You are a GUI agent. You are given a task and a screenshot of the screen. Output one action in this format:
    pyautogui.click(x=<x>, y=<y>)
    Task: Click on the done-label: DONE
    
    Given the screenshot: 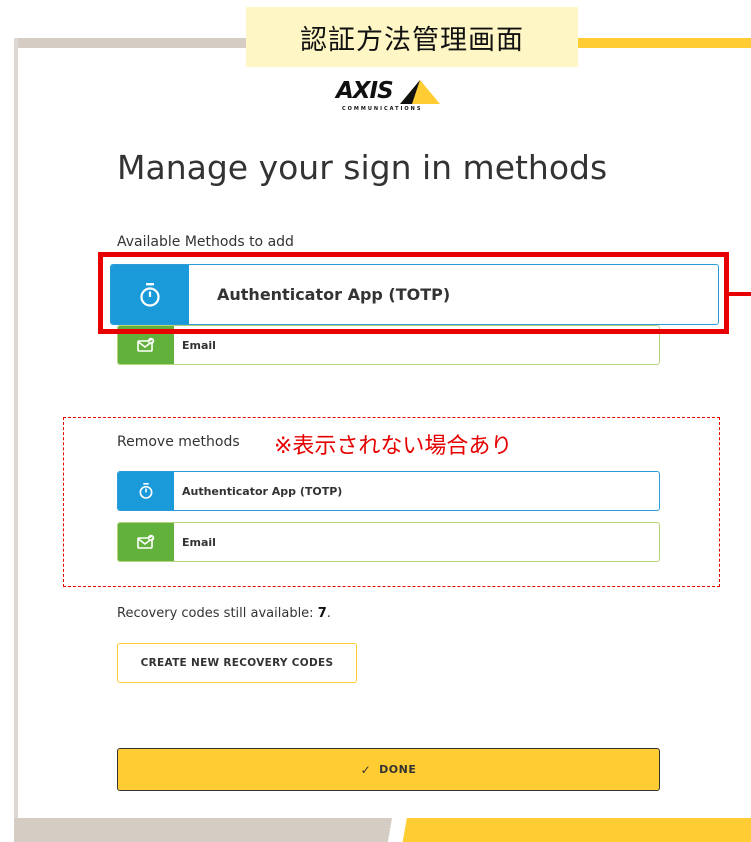 What is the action you would take?
    pyautogui.click(x=398, y=769)
    